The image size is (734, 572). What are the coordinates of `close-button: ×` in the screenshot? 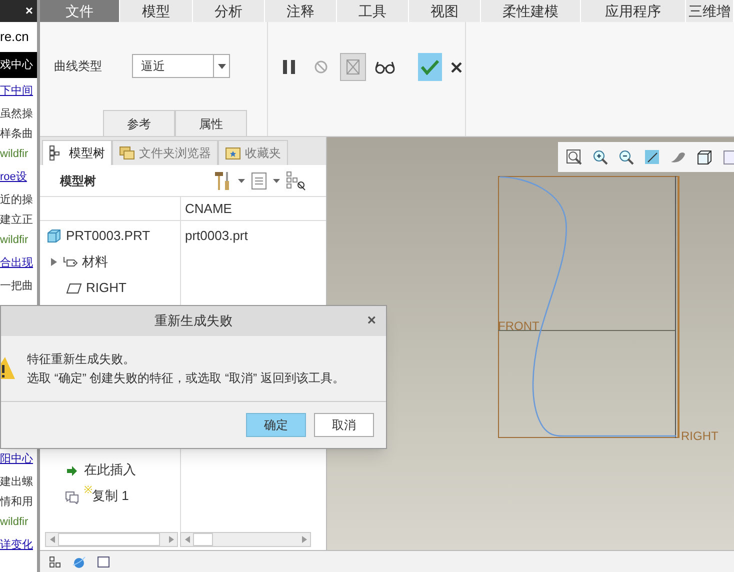 It's located at (371, 321).